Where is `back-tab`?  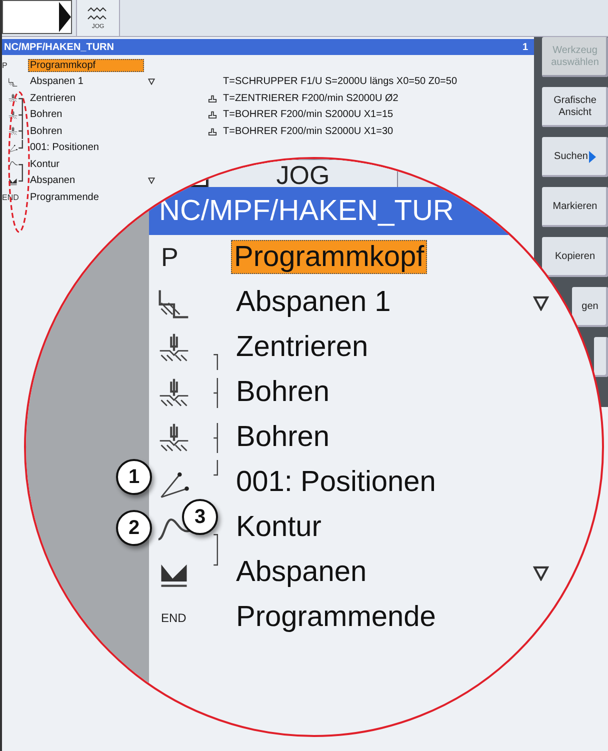
back-tab is located at coordinates (37, 17).